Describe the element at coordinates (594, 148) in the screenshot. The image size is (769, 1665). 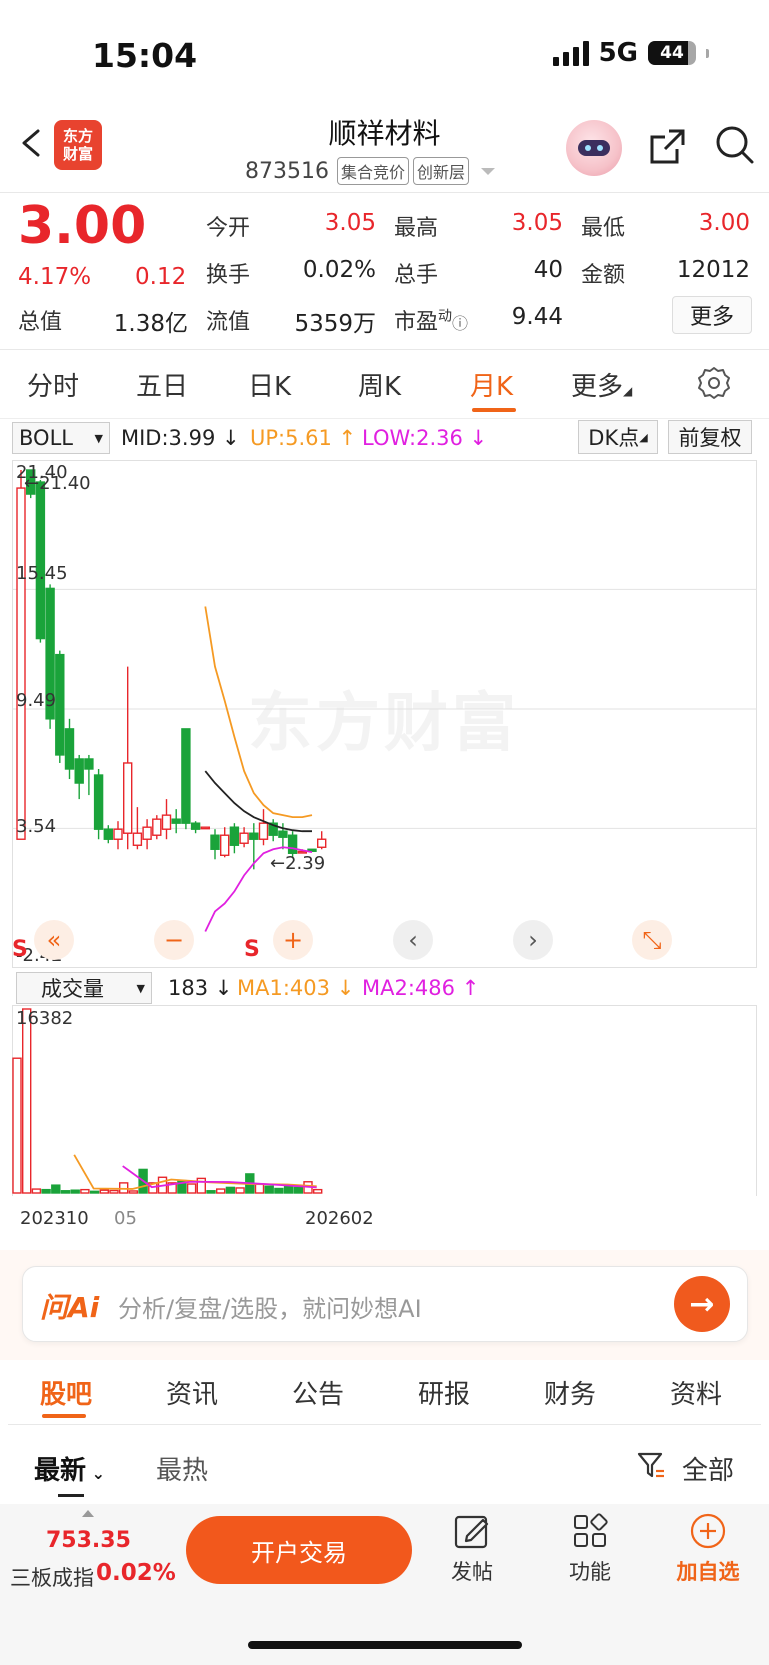
I see `ai-assistant-icon` at that location.